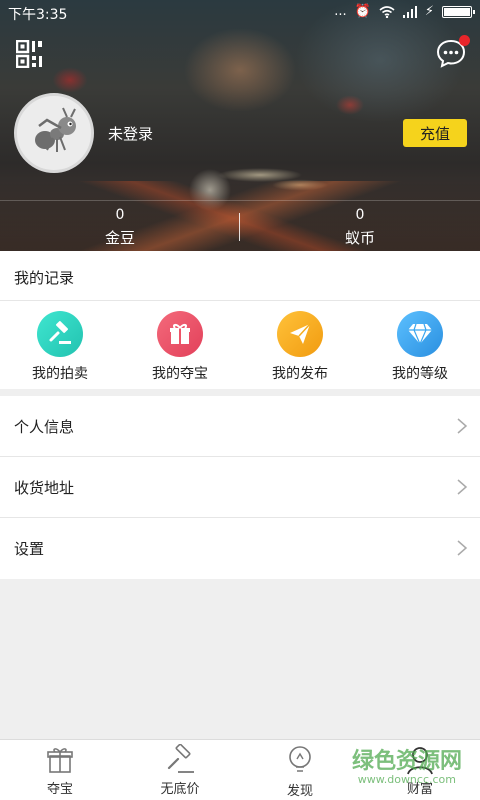  I want to click on lightbulb-icon, so click(300, 759).